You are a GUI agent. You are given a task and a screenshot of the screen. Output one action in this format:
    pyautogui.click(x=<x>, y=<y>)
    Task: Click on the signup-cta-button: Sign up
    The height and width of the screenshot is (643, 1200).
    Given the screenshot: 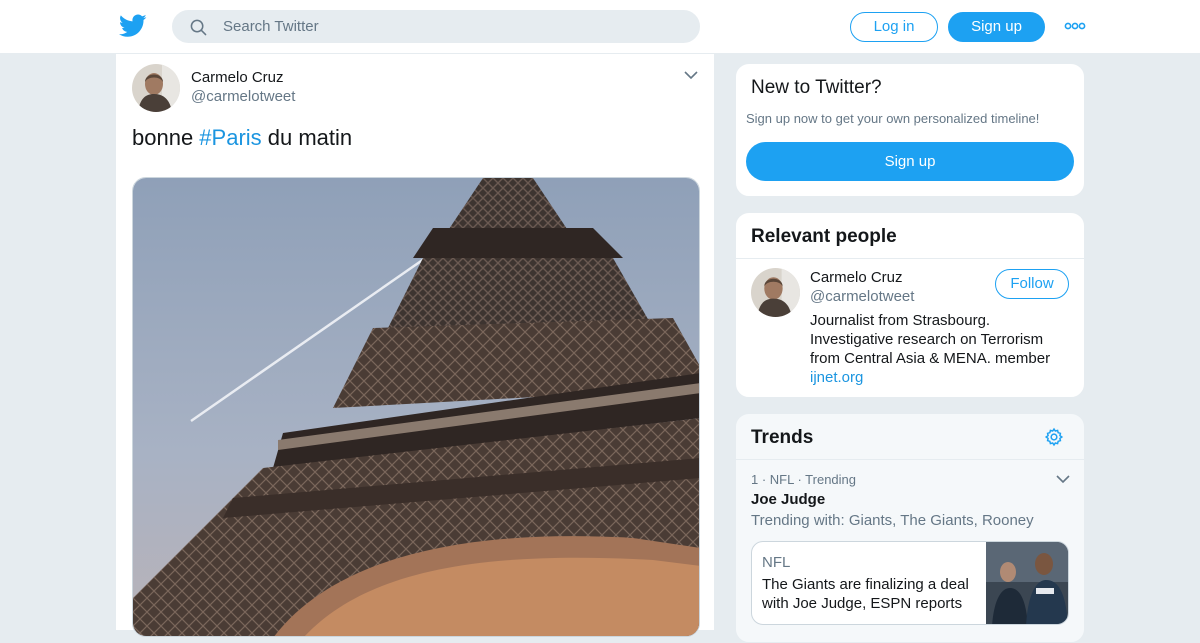 What is the action you would take?
    pyautogui.click(x=910, y=161)
    